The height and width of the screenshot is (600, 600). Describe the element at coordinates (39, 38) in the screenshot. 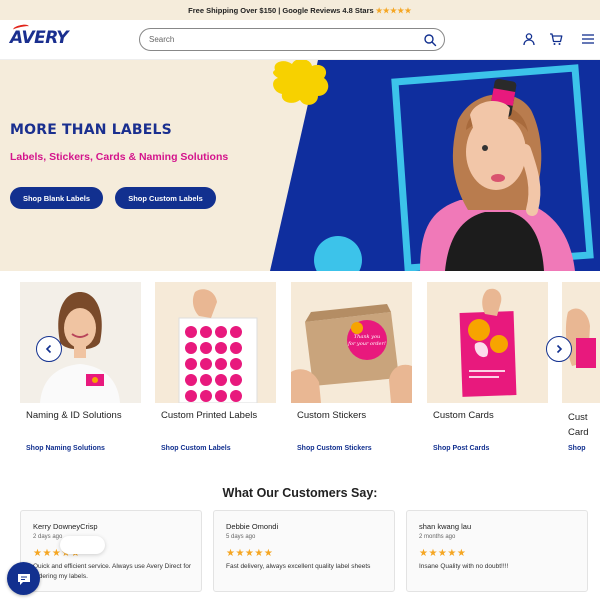

I see `avery-logo: AVERY` at that location.